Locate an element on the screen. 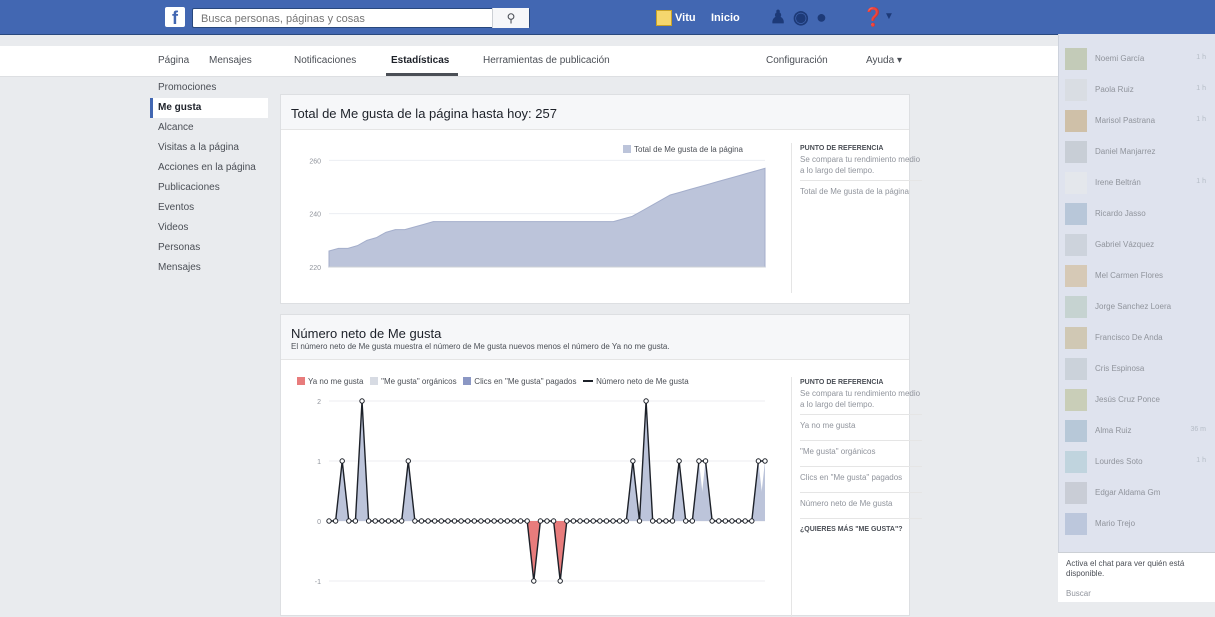  contact-item: Francisco De Anda is located at coordinates (1137, 338).